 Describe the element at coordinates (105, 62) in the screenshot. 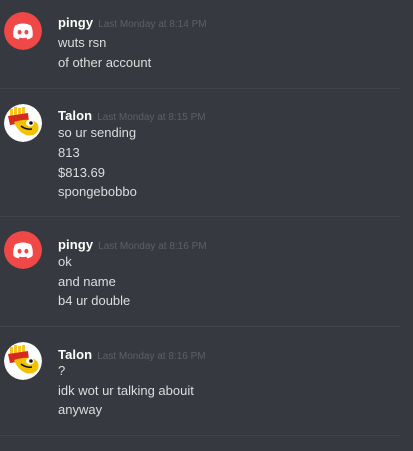

I see `message-line: of other account` at that location.